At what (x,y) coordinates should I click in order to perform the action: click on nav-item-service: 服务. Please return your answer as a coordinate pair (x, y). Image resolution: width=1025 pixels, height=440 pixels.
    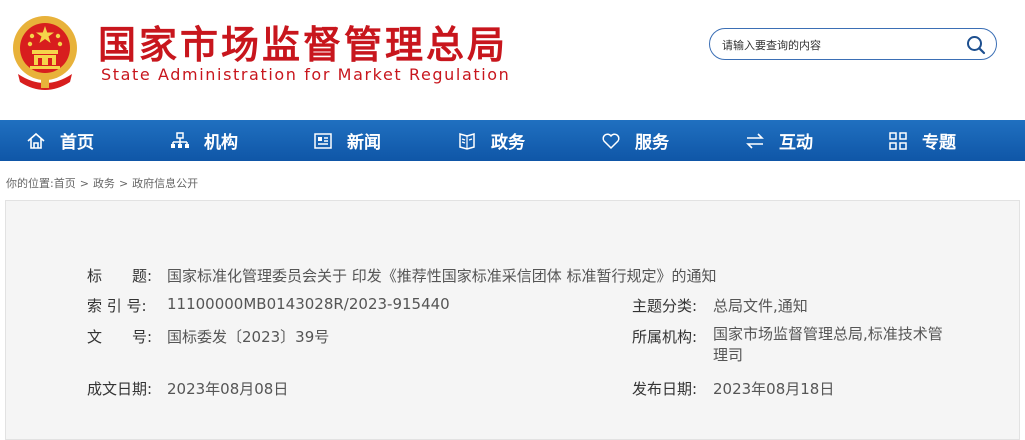
    Looking at the image, I should click on (635, 140).